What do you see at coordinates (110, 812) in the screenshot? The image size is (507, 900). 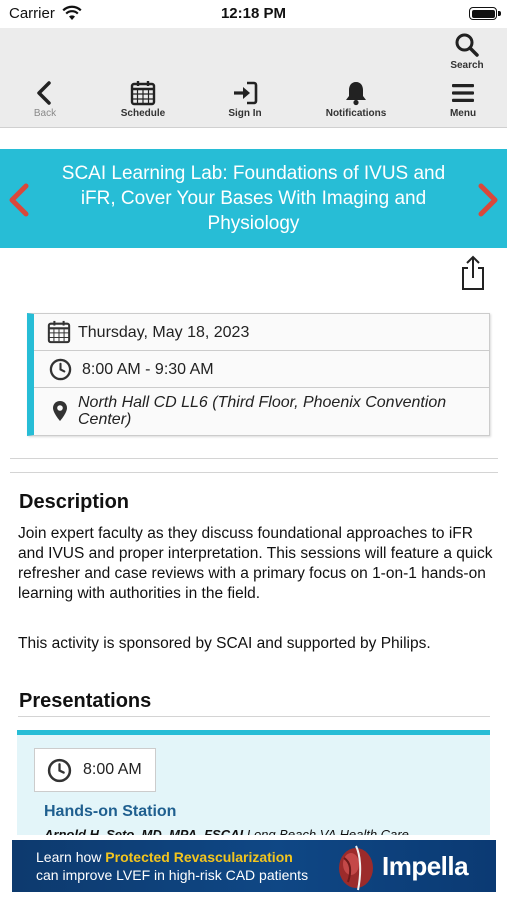 I see `presentation-title: Hands-on Station` at bounding box center [110, 812].